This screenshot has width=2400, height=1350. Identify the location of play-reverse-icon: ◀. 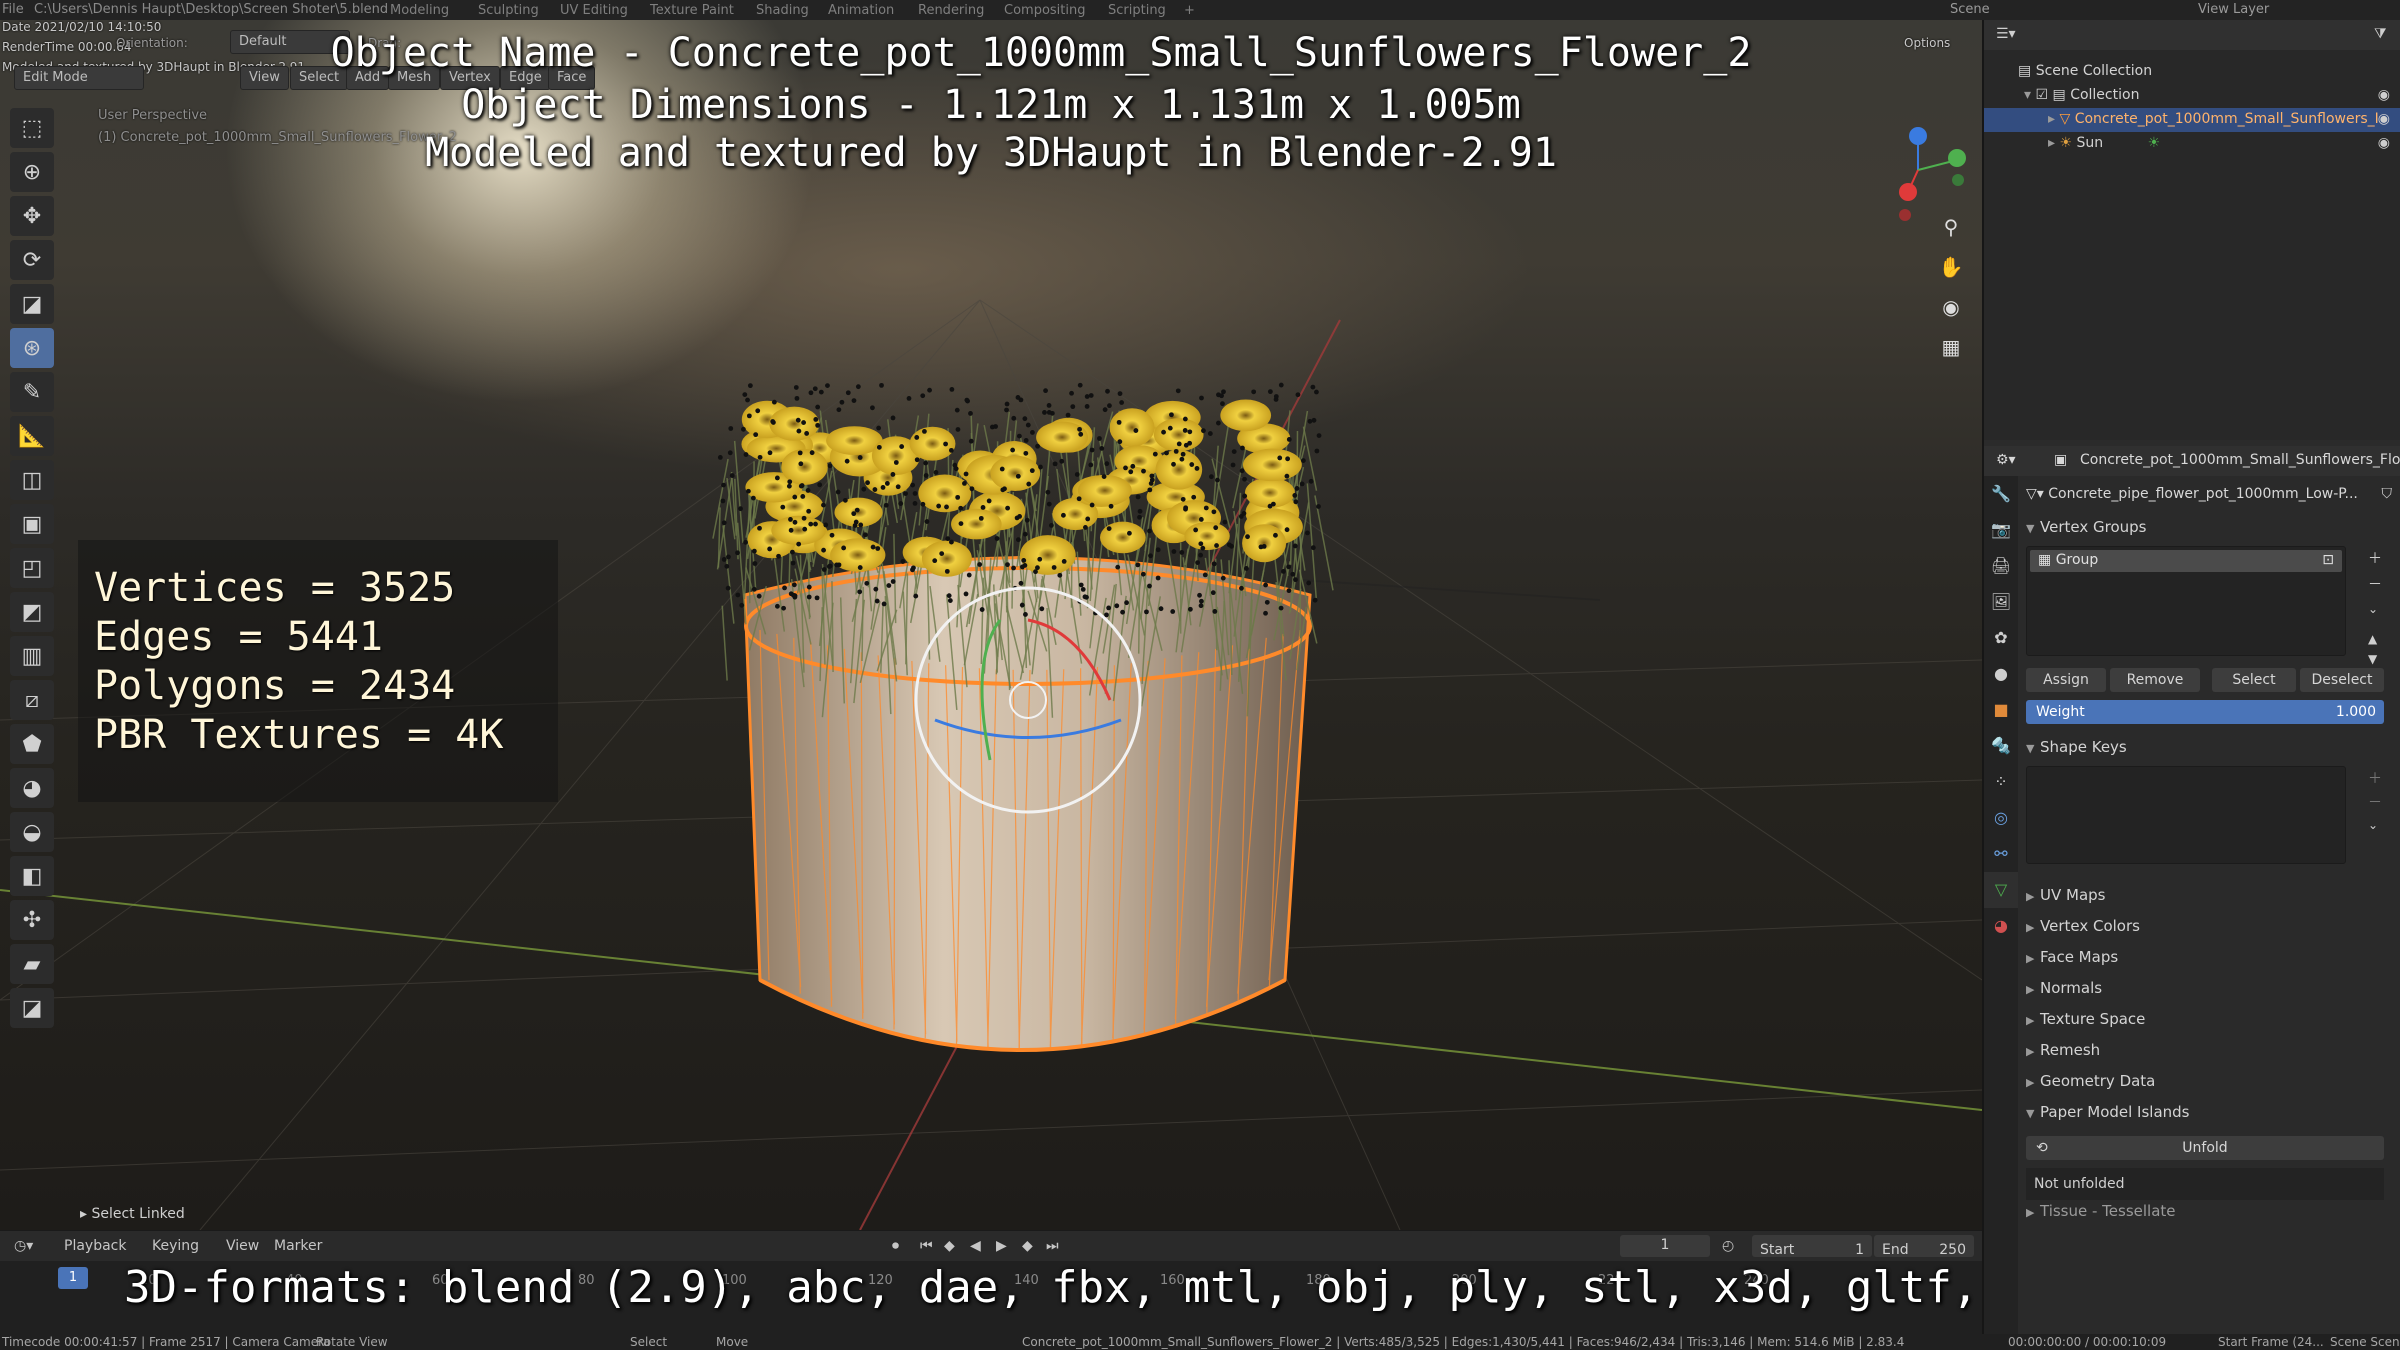
(975, 1246).